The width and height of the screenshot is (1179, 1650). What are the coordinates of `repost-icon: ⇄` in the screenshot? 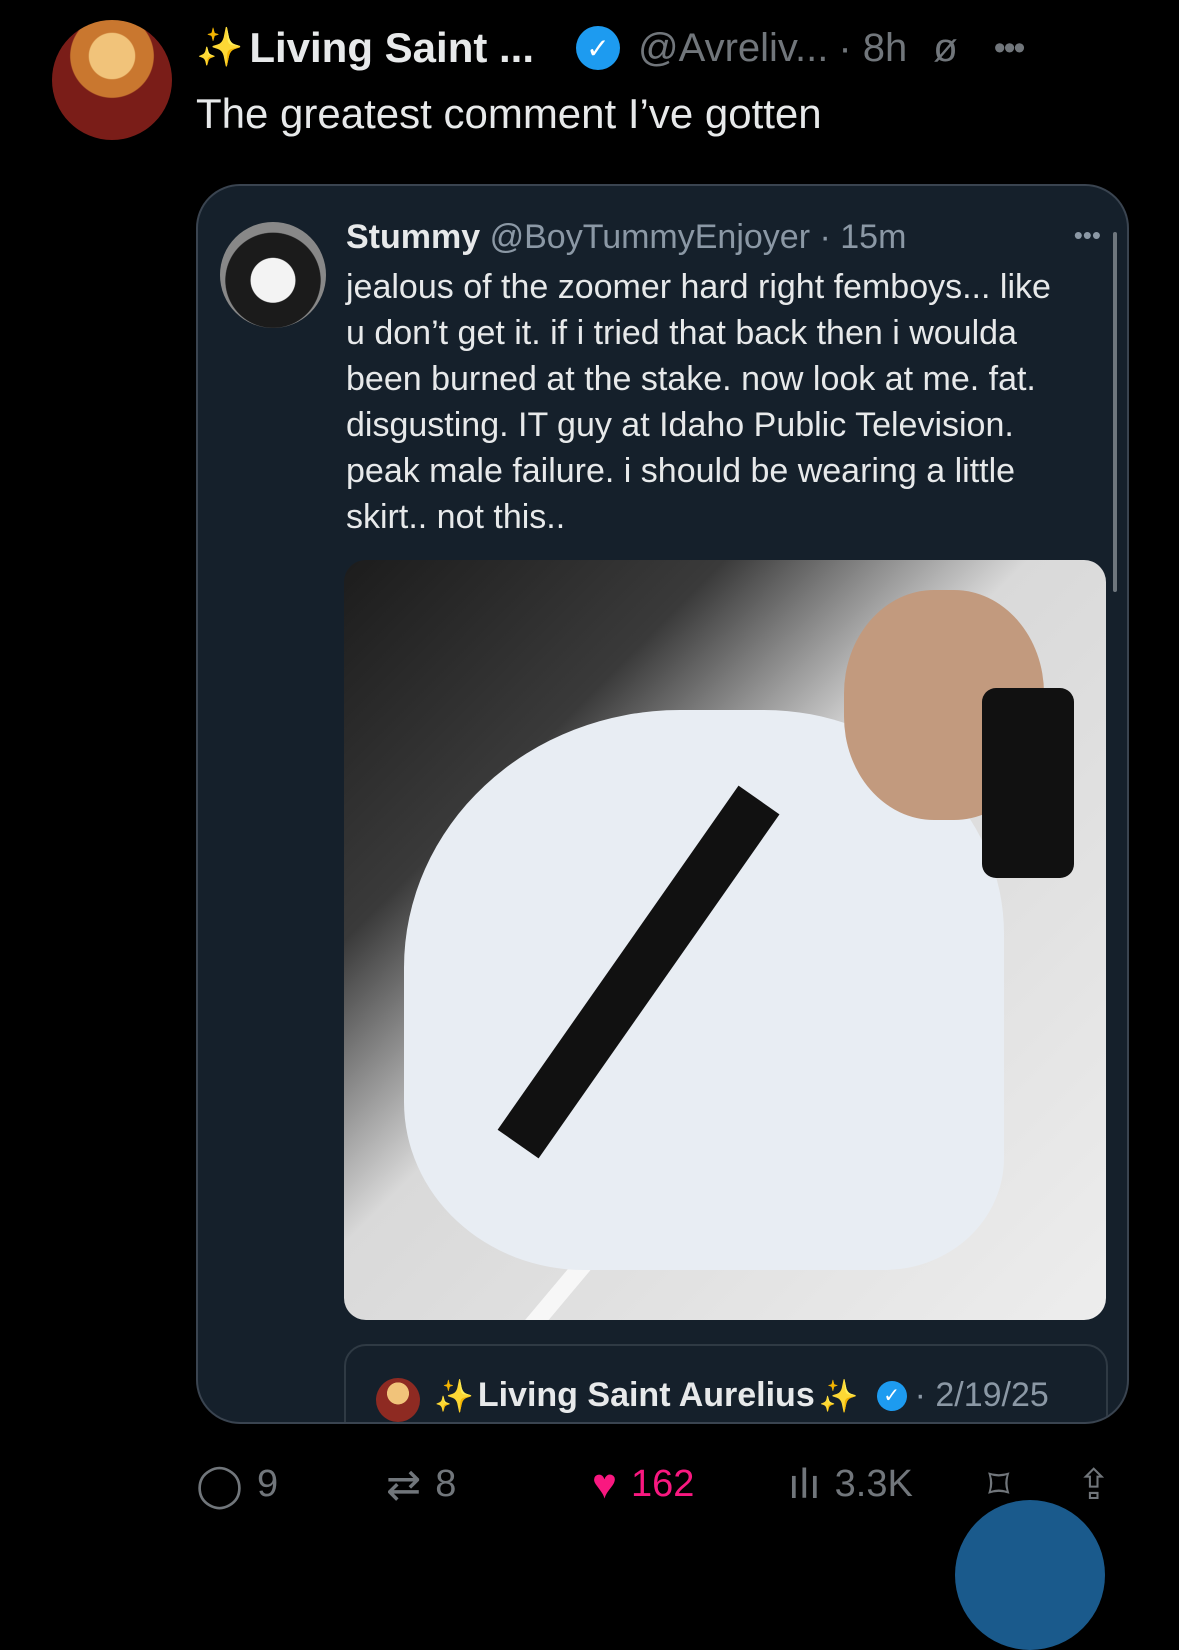 It's located at (404, 1484).